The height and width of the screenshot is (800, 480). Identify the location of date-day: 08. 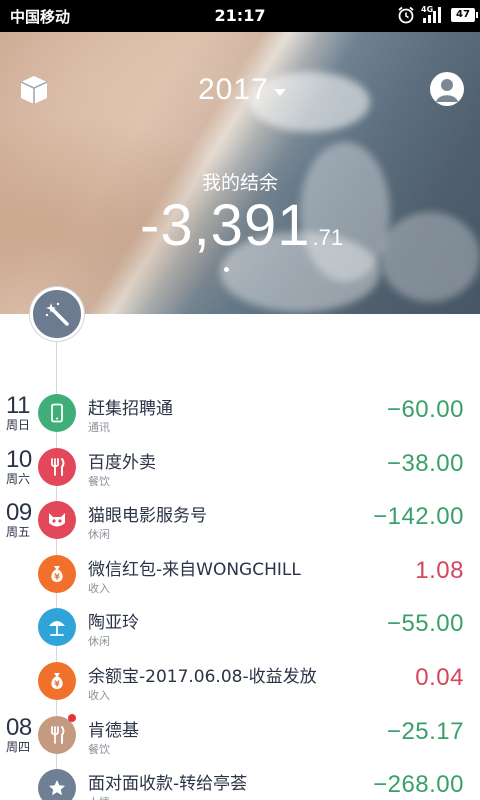
(19, 727).